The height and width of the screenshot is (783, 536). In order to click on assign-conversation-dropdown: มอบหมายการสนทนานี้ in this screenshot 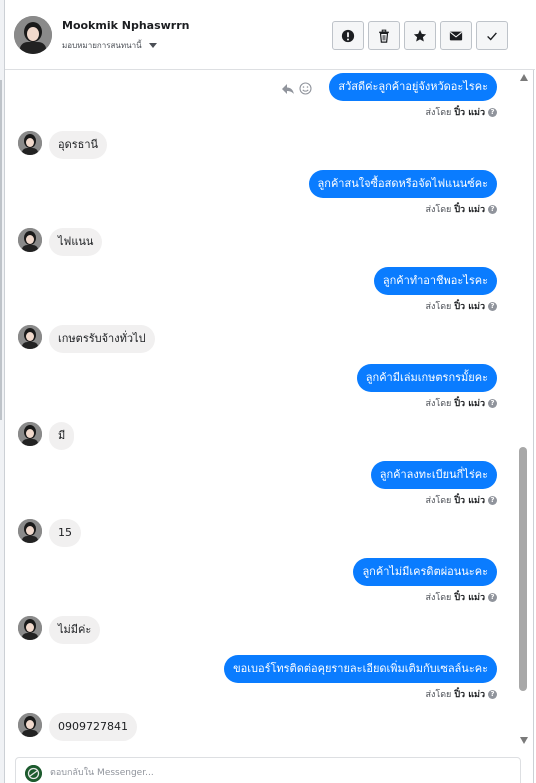, I will do `click(109, 45)`.